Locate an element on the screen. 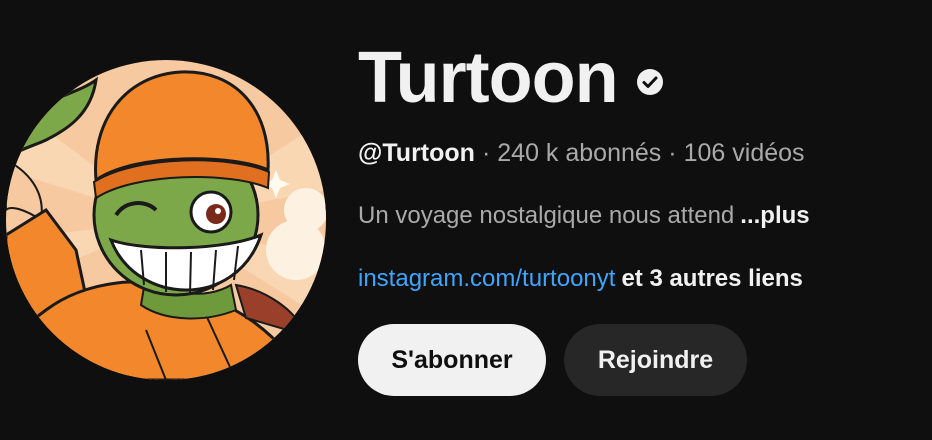  action-buttons: S'abonner Rejoindre is located at coordinates (552, 360).